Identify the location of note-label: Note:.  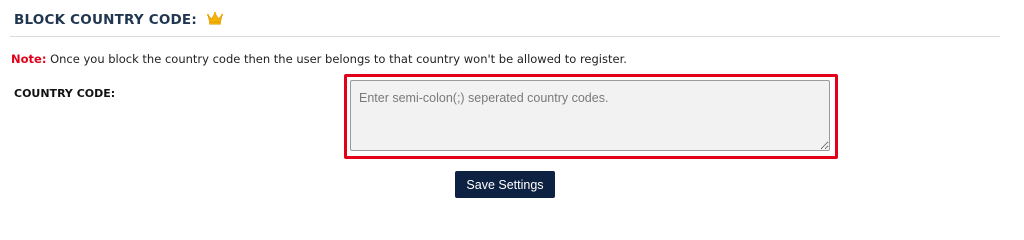
(29, 59).